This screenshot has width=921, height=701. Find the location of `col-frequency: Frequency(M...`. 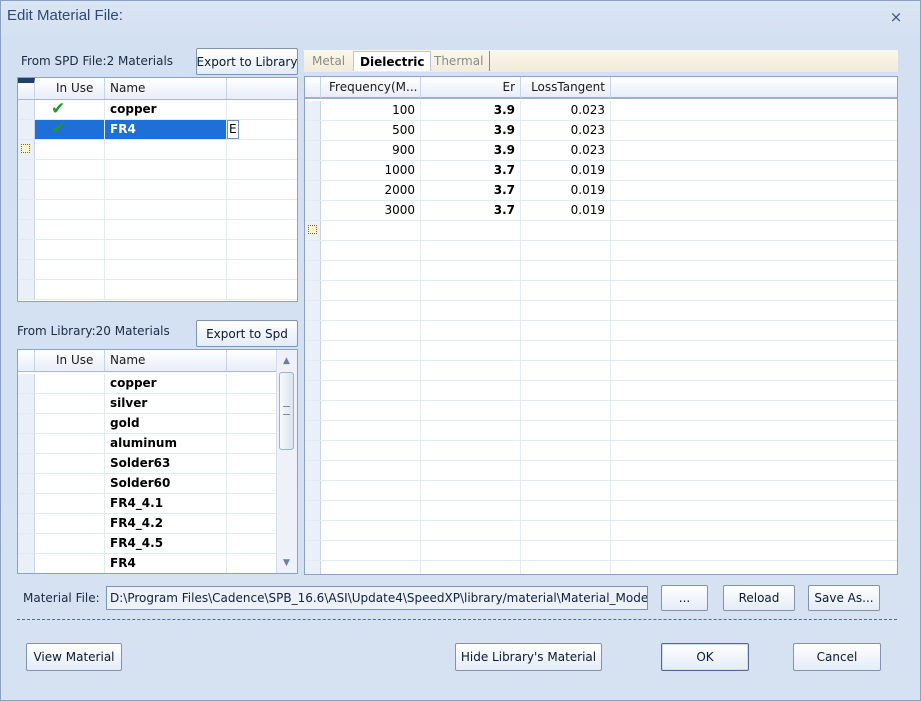

col-frequency: Frequency(M... is located at coordinates (371, 87).